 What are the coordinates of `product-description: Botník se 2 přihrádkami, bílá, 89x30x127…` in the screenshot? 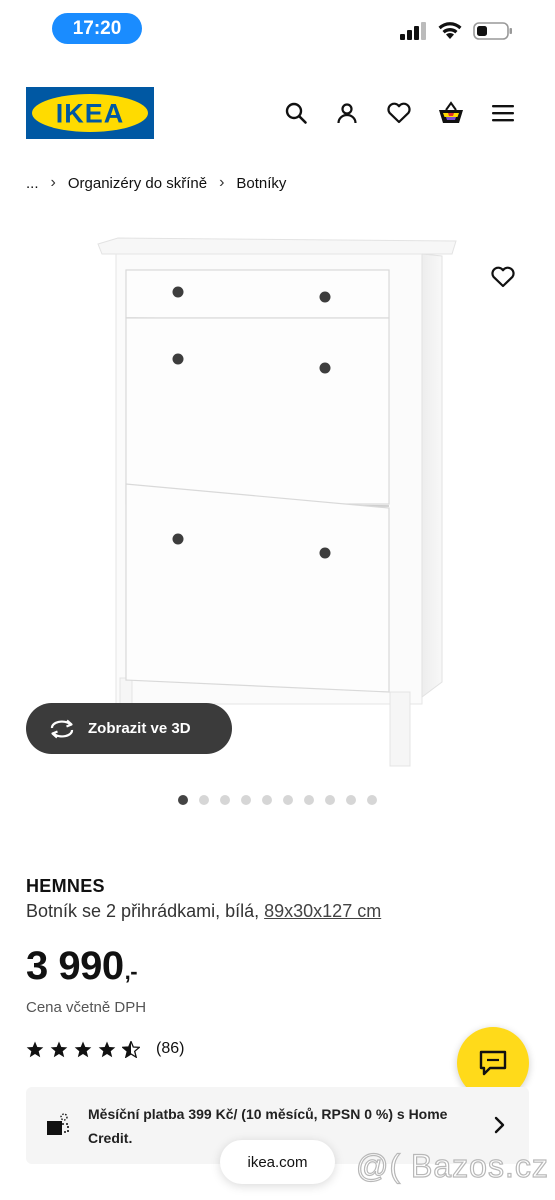 It's located at (203, 911).